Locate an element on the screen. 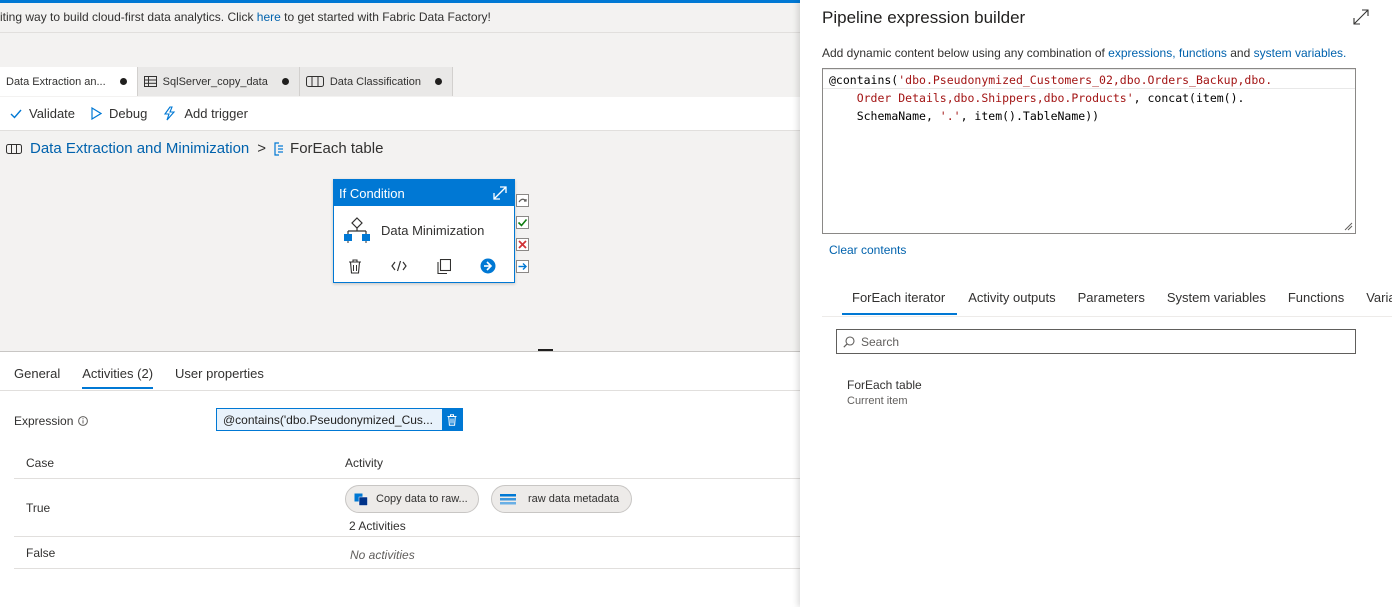  code-string: Order Details,dbo.Shippers,dbo.Products' is located at coordinates (995, 98).